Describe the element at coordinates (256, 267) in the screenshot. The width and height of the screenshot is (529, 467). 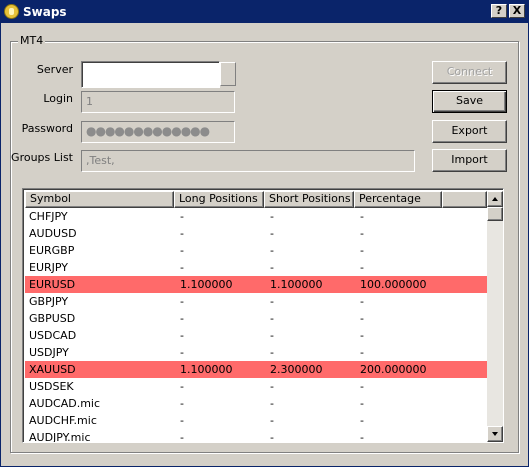
I see `table-row: EURJPY - - -` at that location.